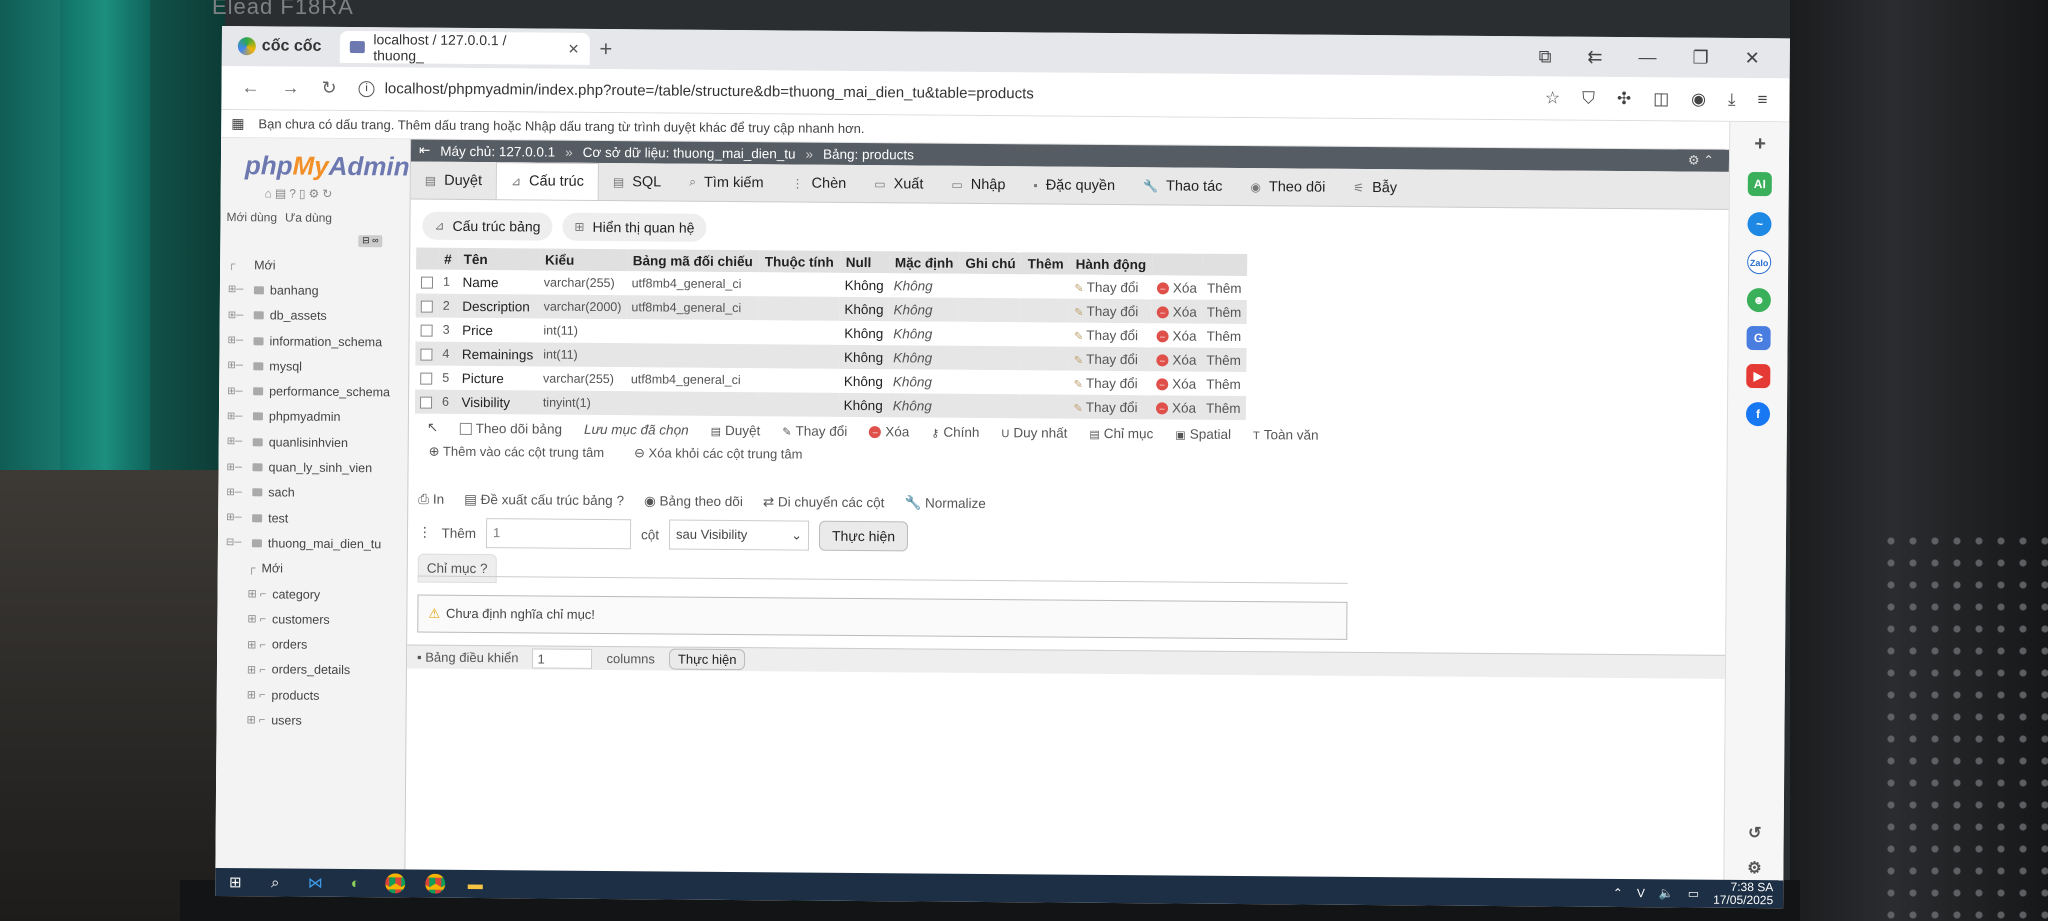  I want to click on help-icon: ?, so click(294, 194).